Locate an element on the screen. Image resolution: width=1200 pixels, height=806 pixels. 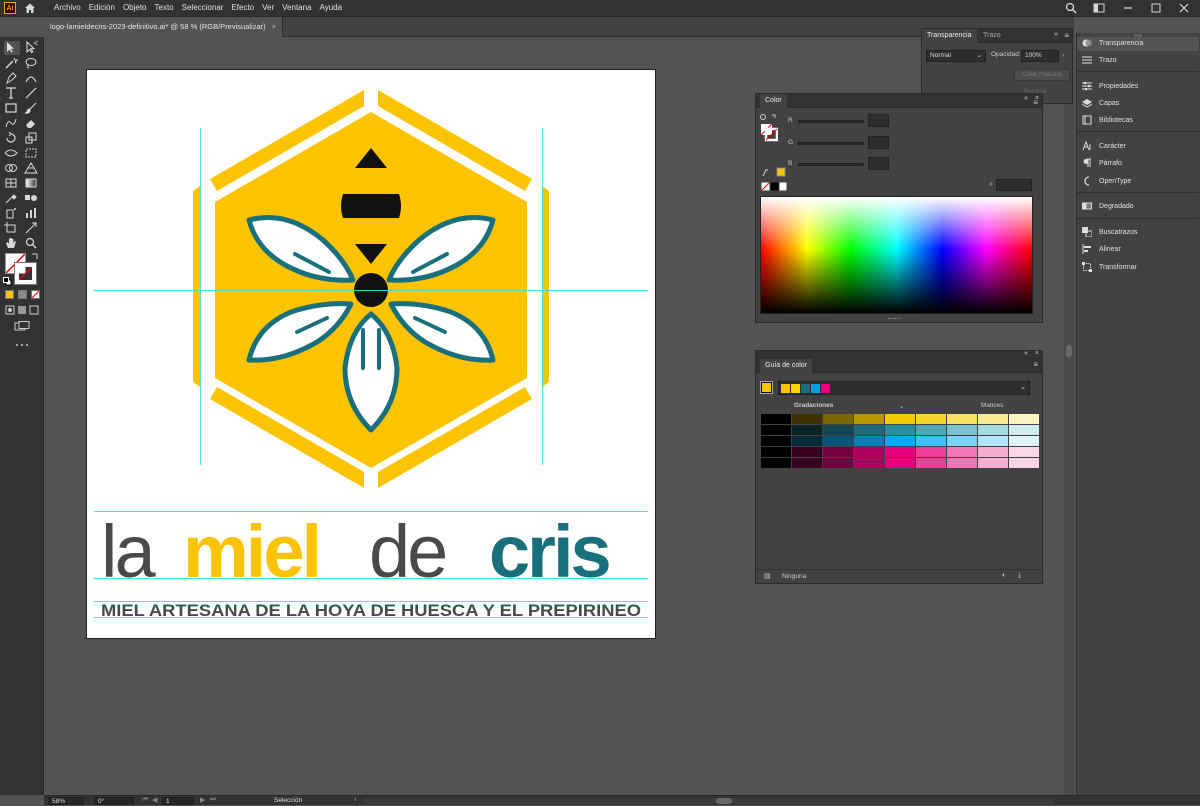
menu-ver: Ver is located at coordinates (268, 8).